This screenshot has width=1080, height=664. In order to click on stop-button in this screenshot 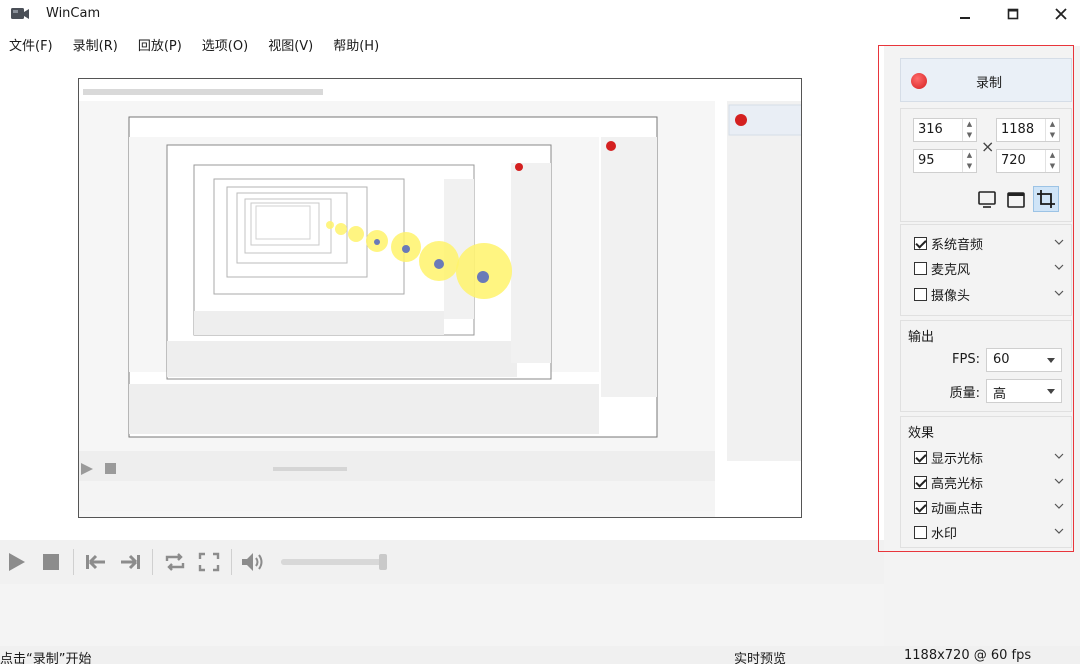, I will do `click(51, 562)`.